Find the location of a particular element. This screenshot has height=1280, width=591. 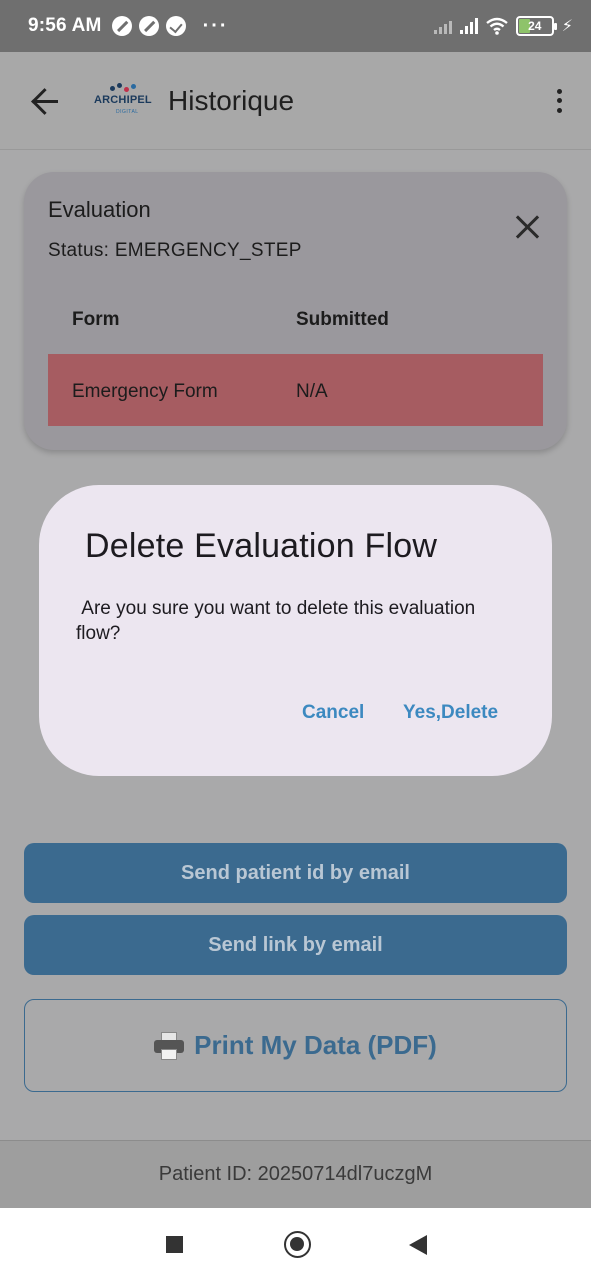

evaluation-title: Evaluation is located at coordinates (99, 209).